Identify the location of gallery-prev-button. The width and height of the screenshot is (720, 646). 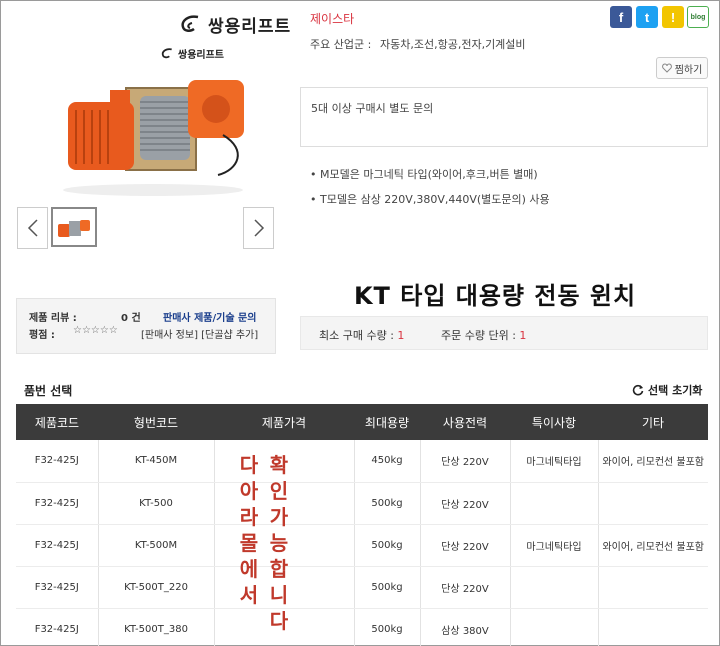
(32, 228).